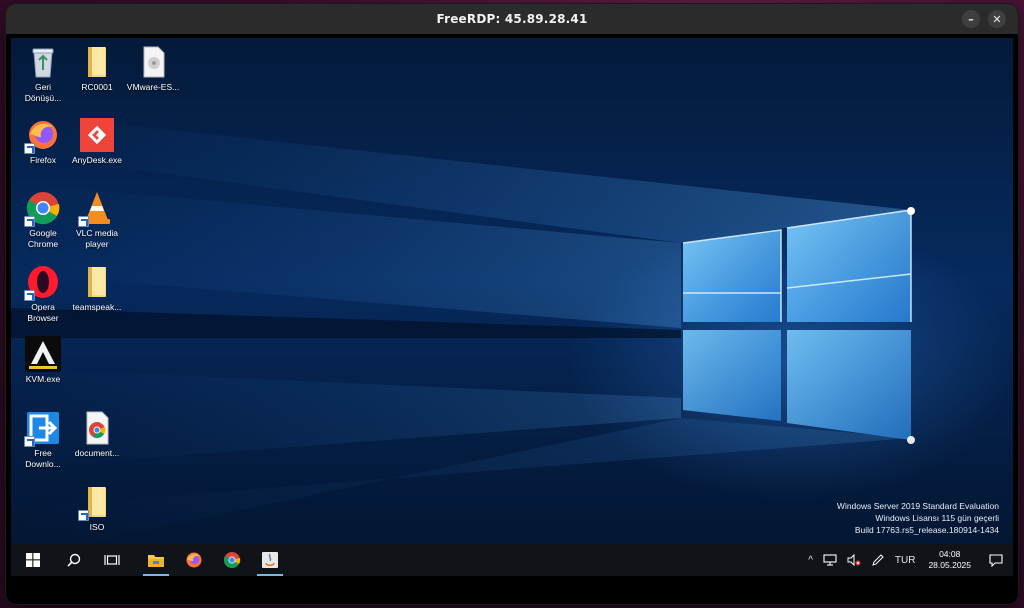  I want to click on file-explorer-button, so click(156, 560).